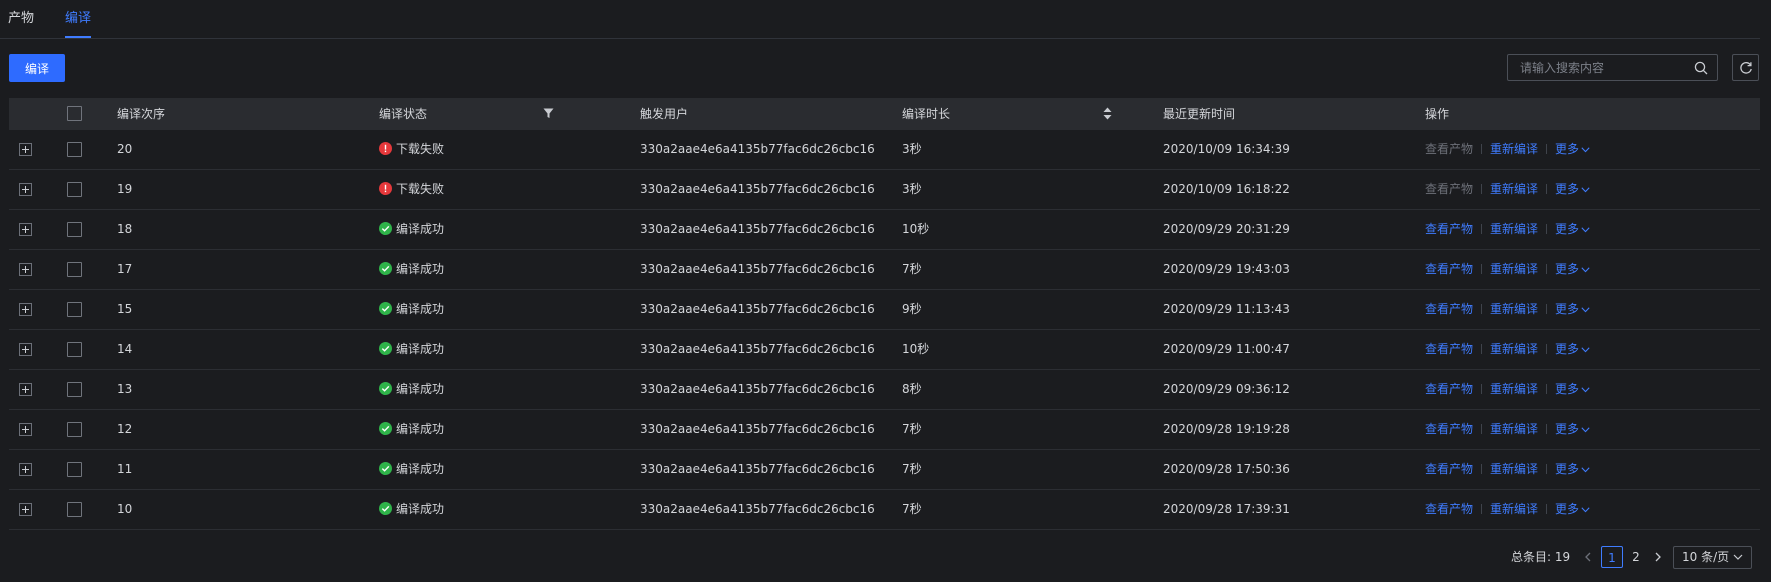 The height and width of the screenshot is (582, 1771). What do you see at coordinates (21, 23) in the screenshot?
I see `tab-artifacts: 产物` at bounding box center [21, 23].